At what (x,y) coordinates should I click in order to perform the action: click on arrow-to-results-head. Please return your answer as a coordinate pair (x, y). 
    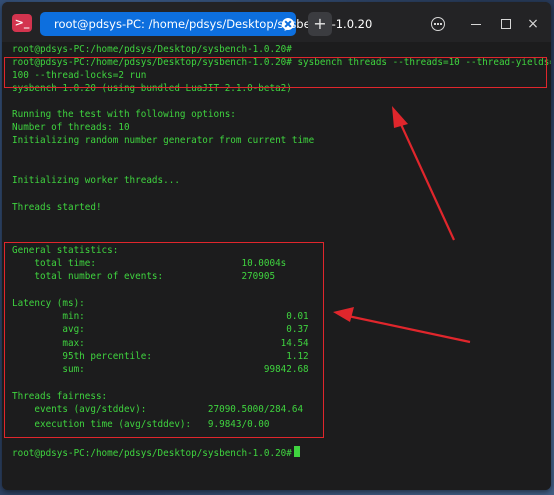
    Looking at the image, I should click on (343, 314).